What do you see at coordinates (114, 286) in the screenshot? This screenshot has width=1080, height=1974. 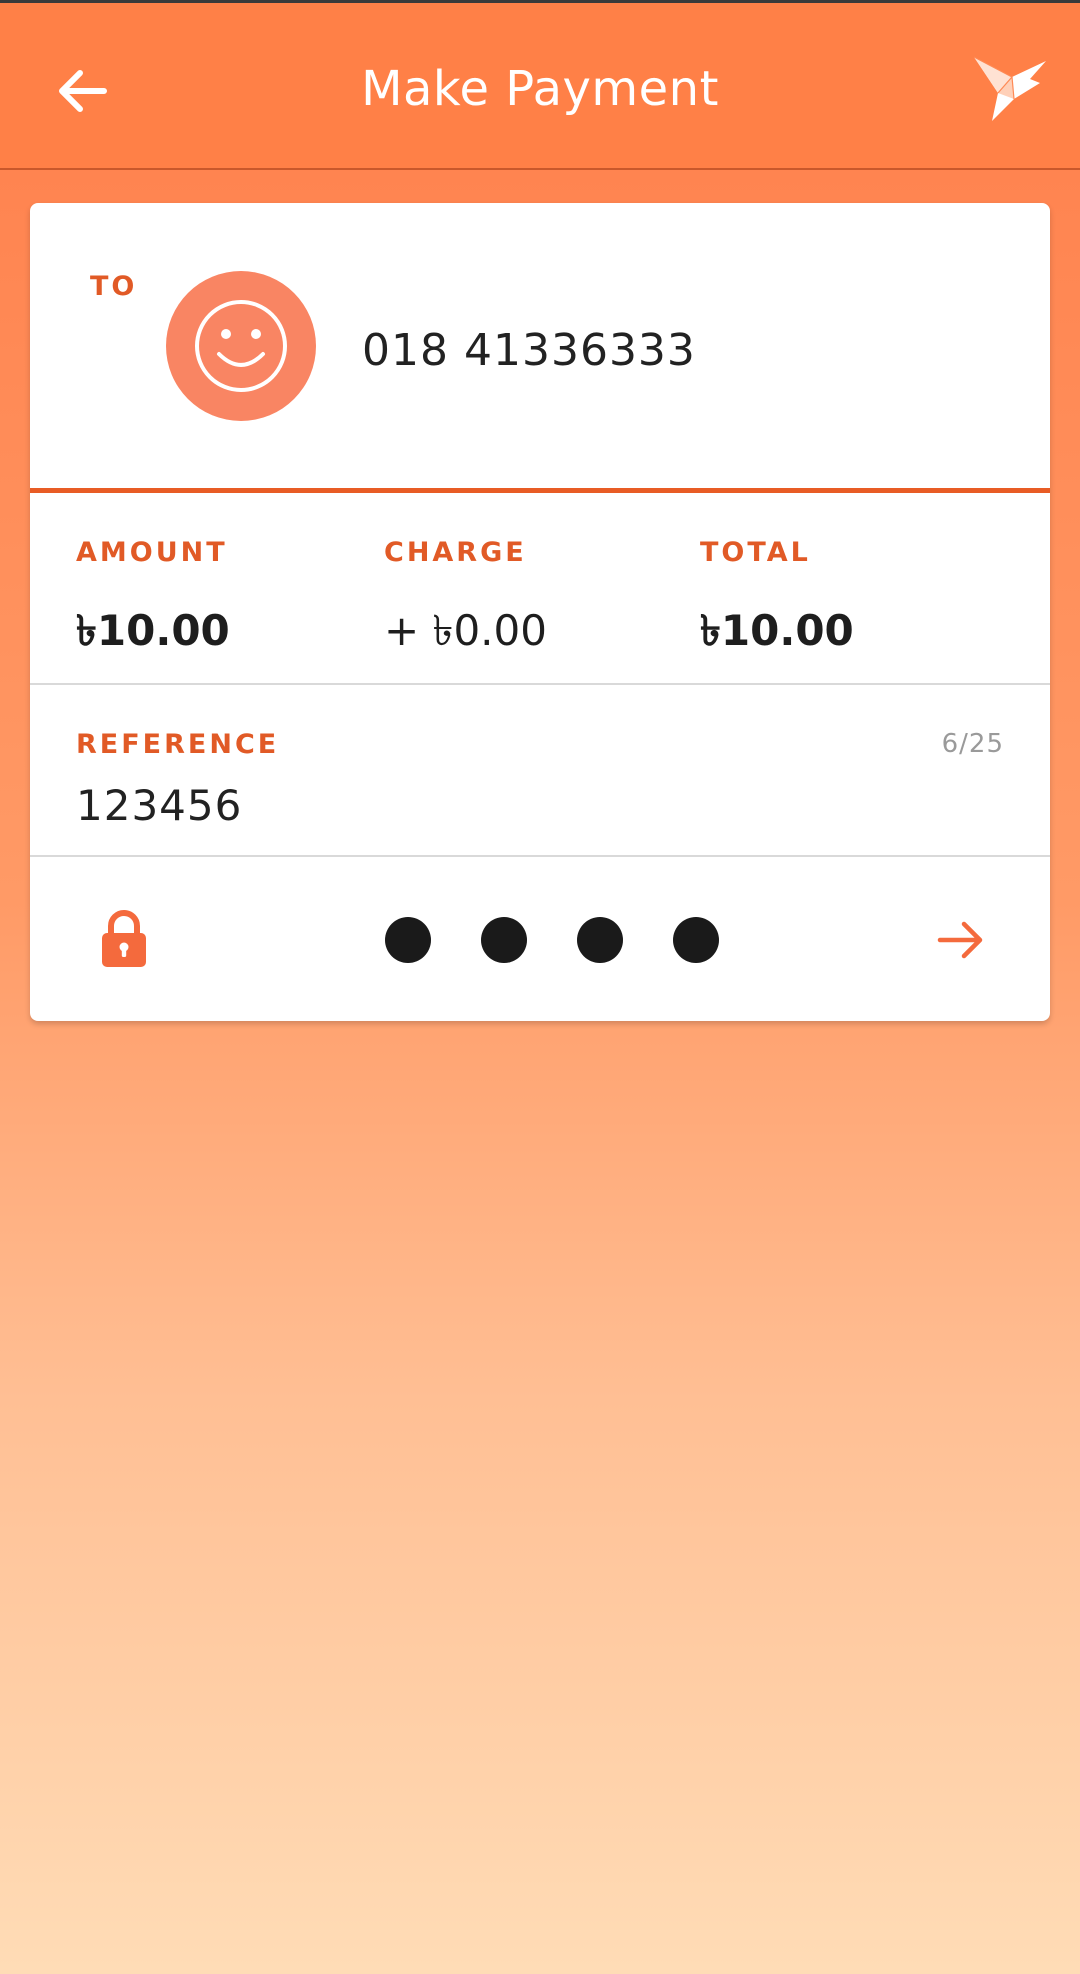 I see `to-label: TO` at bounding box center [114, 286].